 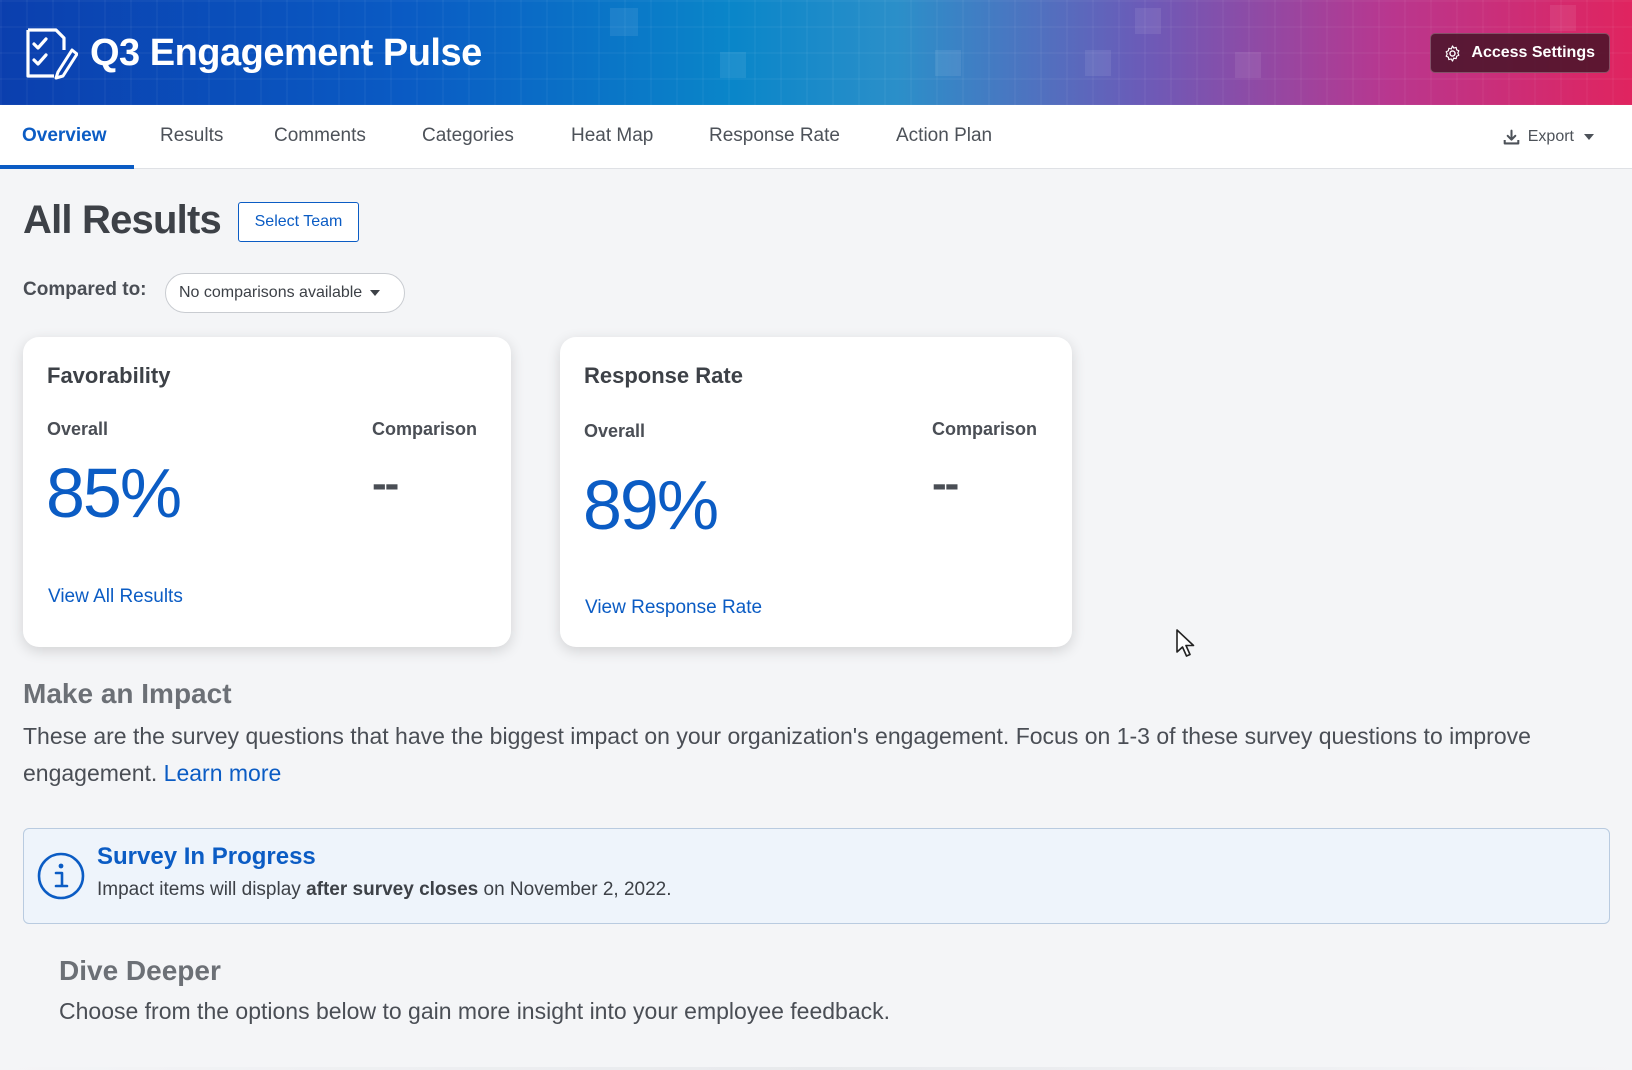 I want to click on card-title: Favorability, so click(x=109, y=375).